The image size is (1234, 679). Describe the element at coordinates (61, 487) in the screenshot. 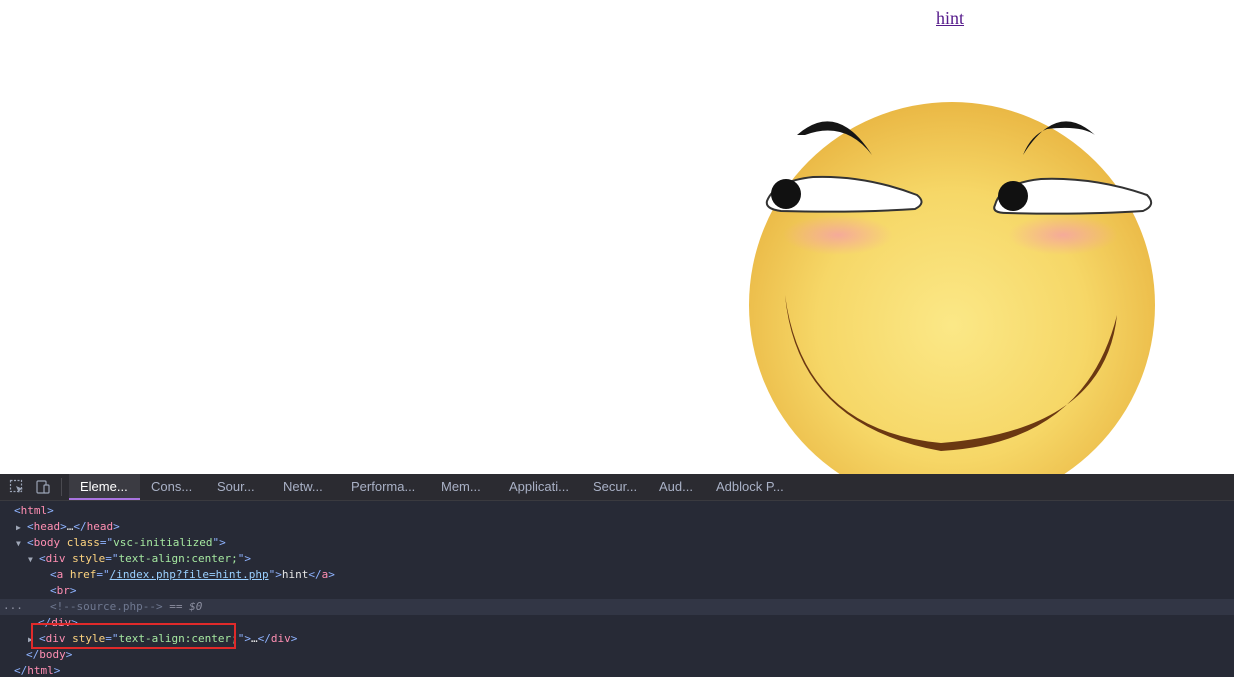

I see `toolbar-divider` at that location.